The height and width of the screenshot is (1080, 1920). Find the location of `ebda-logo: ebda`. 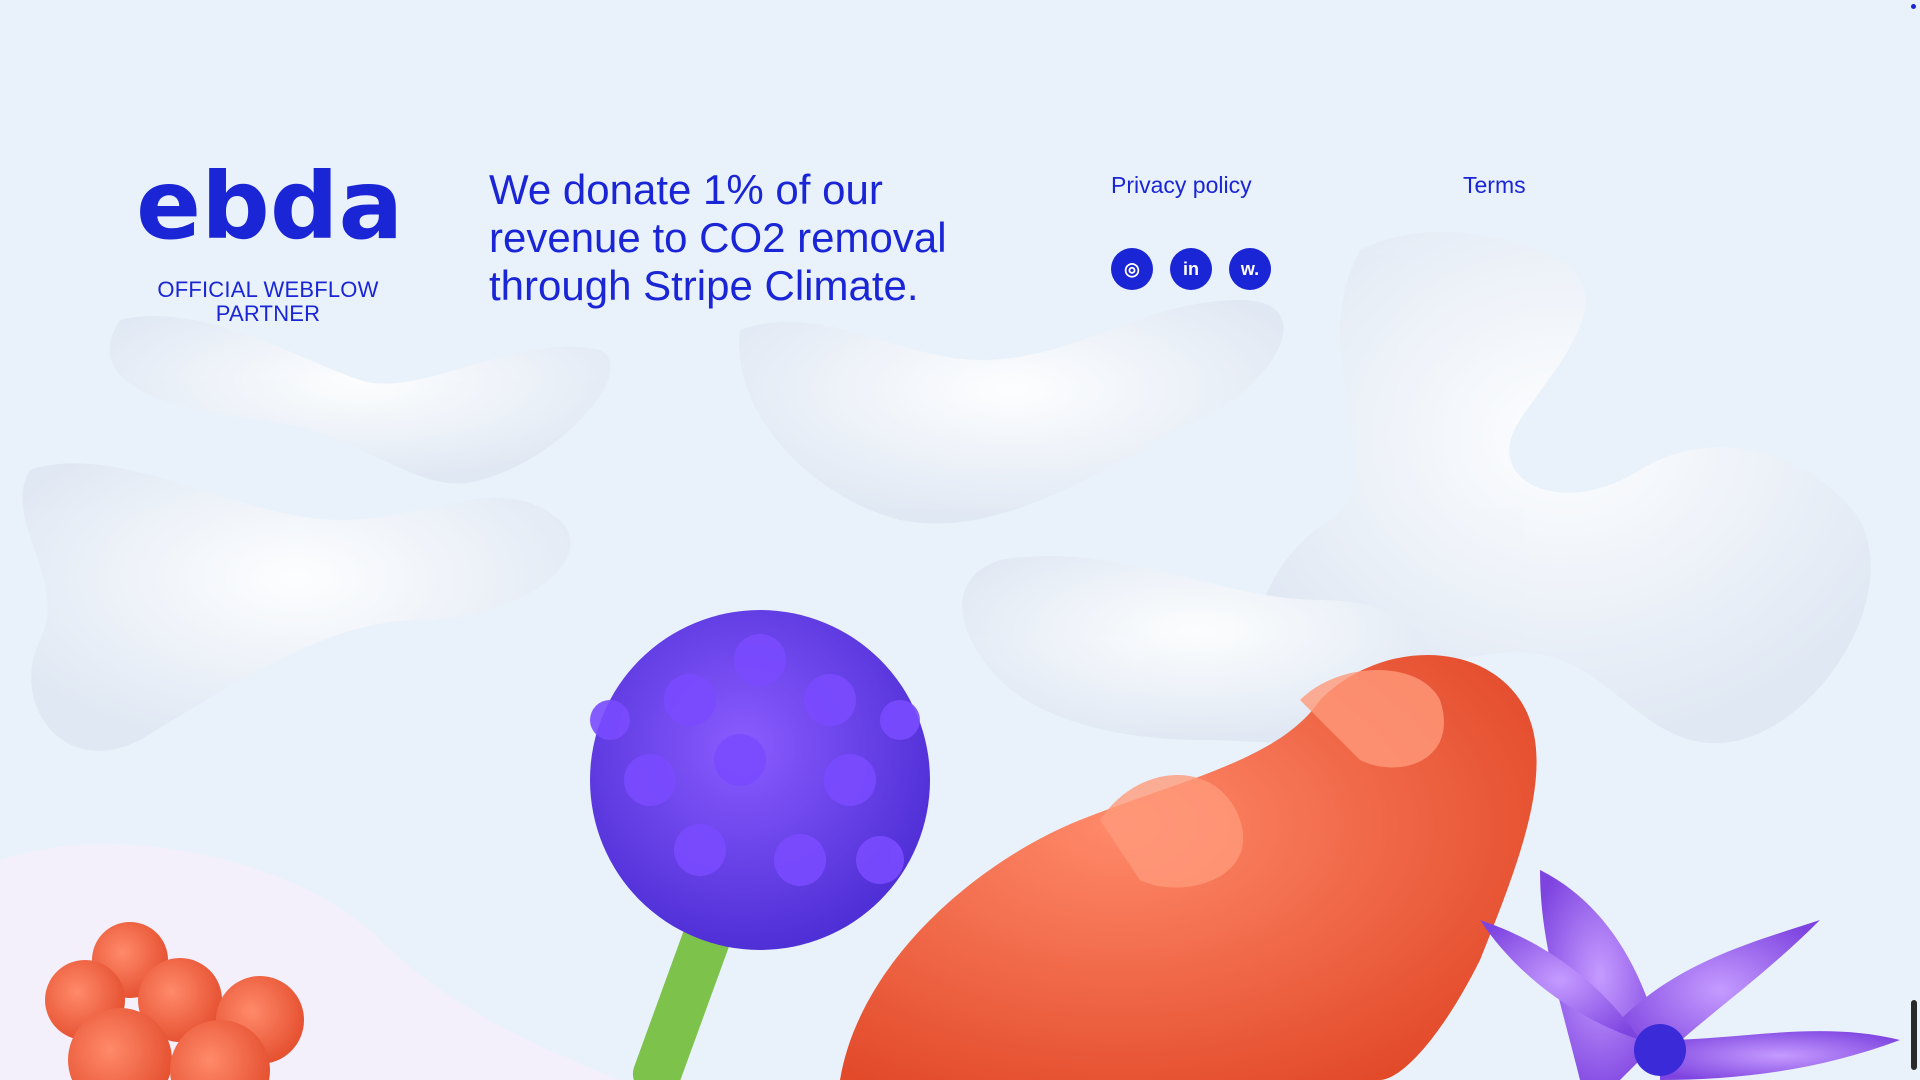

ebda-logo: ebda is located at coordinates (268, 210).